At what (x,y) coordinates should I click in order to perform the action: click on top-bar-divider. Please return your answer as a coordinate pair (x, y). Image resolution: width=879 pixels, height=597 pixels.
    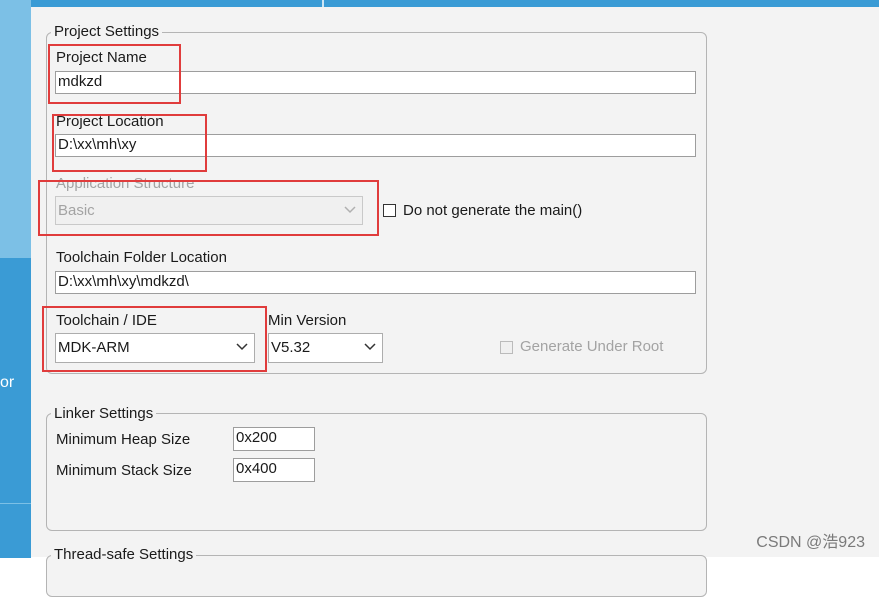
    Looking at the image, I should click on (323, 3).